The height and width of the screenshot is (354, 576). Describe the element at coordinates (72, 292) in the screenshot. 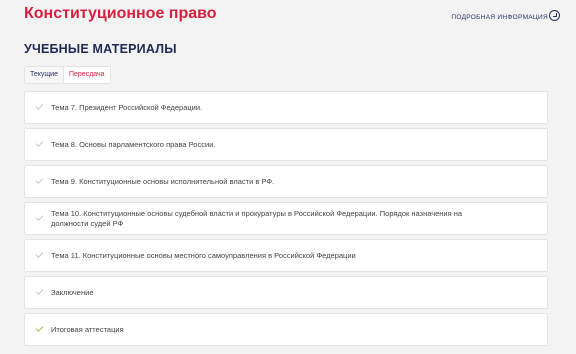

I see `list-item-label: Заключение` at that location.